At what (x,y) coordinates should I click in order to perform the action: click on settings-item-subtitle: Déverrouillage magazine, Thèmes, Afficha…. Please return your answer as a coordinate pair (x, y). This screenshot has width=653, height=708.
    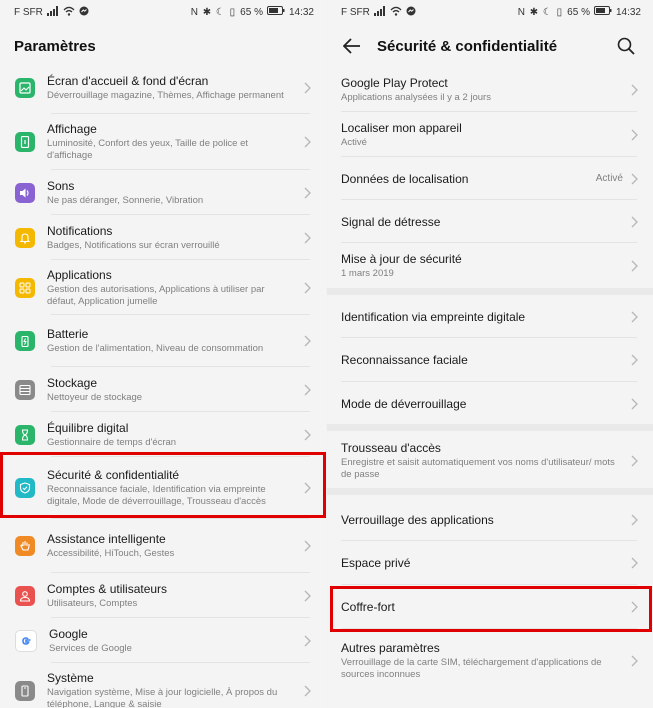
    Looking at the image, I should click on (165, 95).